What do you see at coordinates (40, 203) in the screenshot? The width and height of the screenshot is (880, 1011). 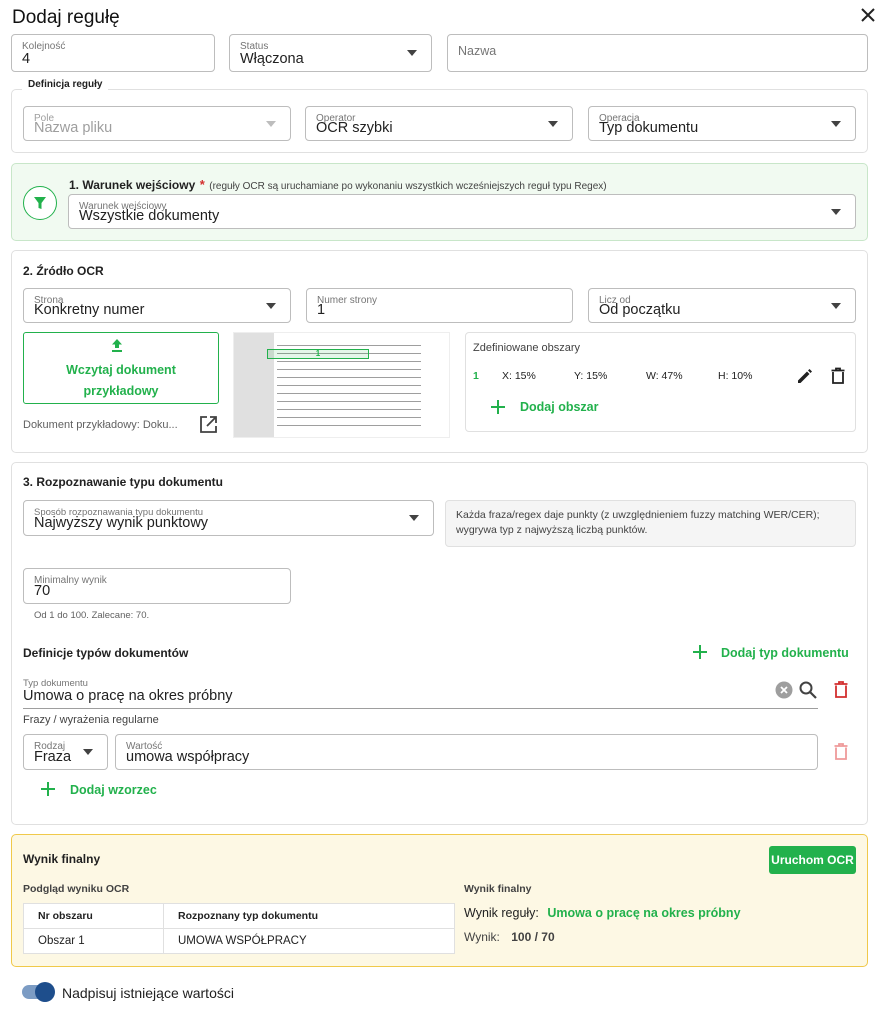 I see `filter-icon` at bounding box center [40, 203].